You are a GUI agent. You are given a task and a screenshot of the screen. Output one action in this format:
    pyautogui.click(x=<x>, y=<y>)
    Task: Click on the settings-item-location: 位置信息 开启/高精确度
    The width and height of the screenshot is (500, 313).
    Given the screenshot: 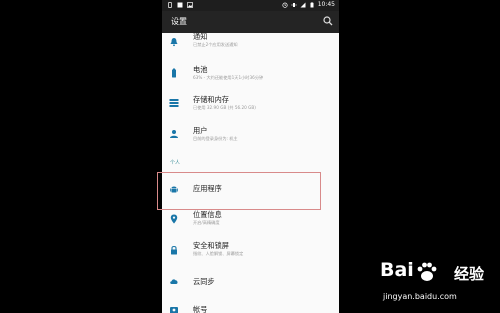 What is the action you would take?
    pyautogui.click(x=250, y=221)
    